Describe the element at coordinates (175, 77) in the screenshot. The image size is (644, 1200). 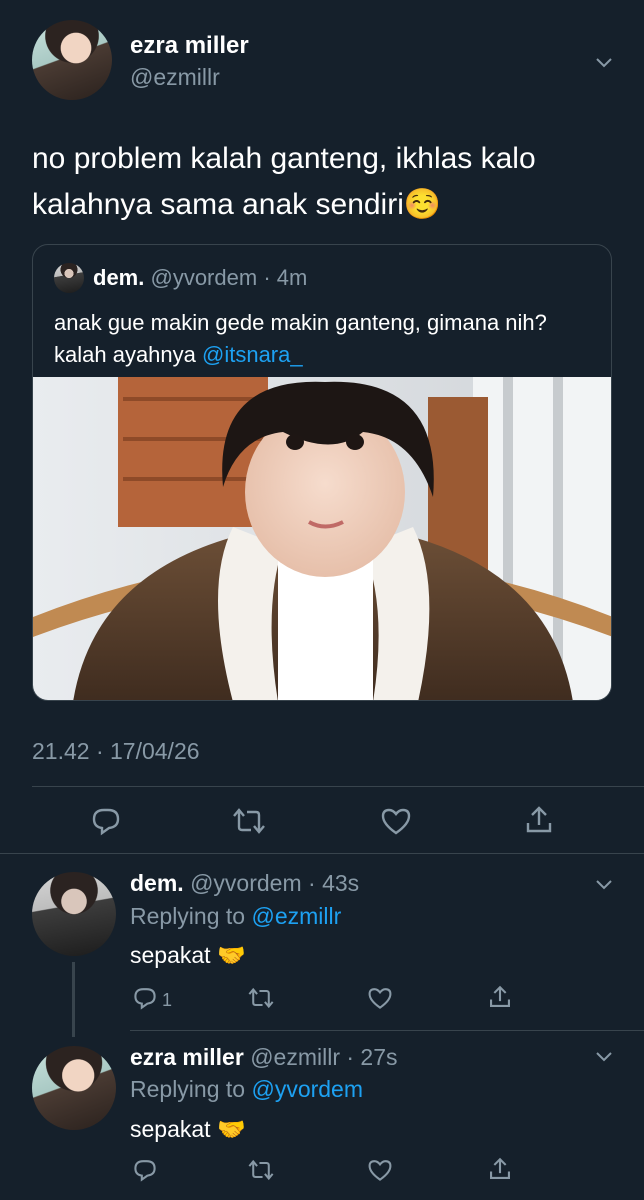
I see `author-handle: @ezmillr` at that location.